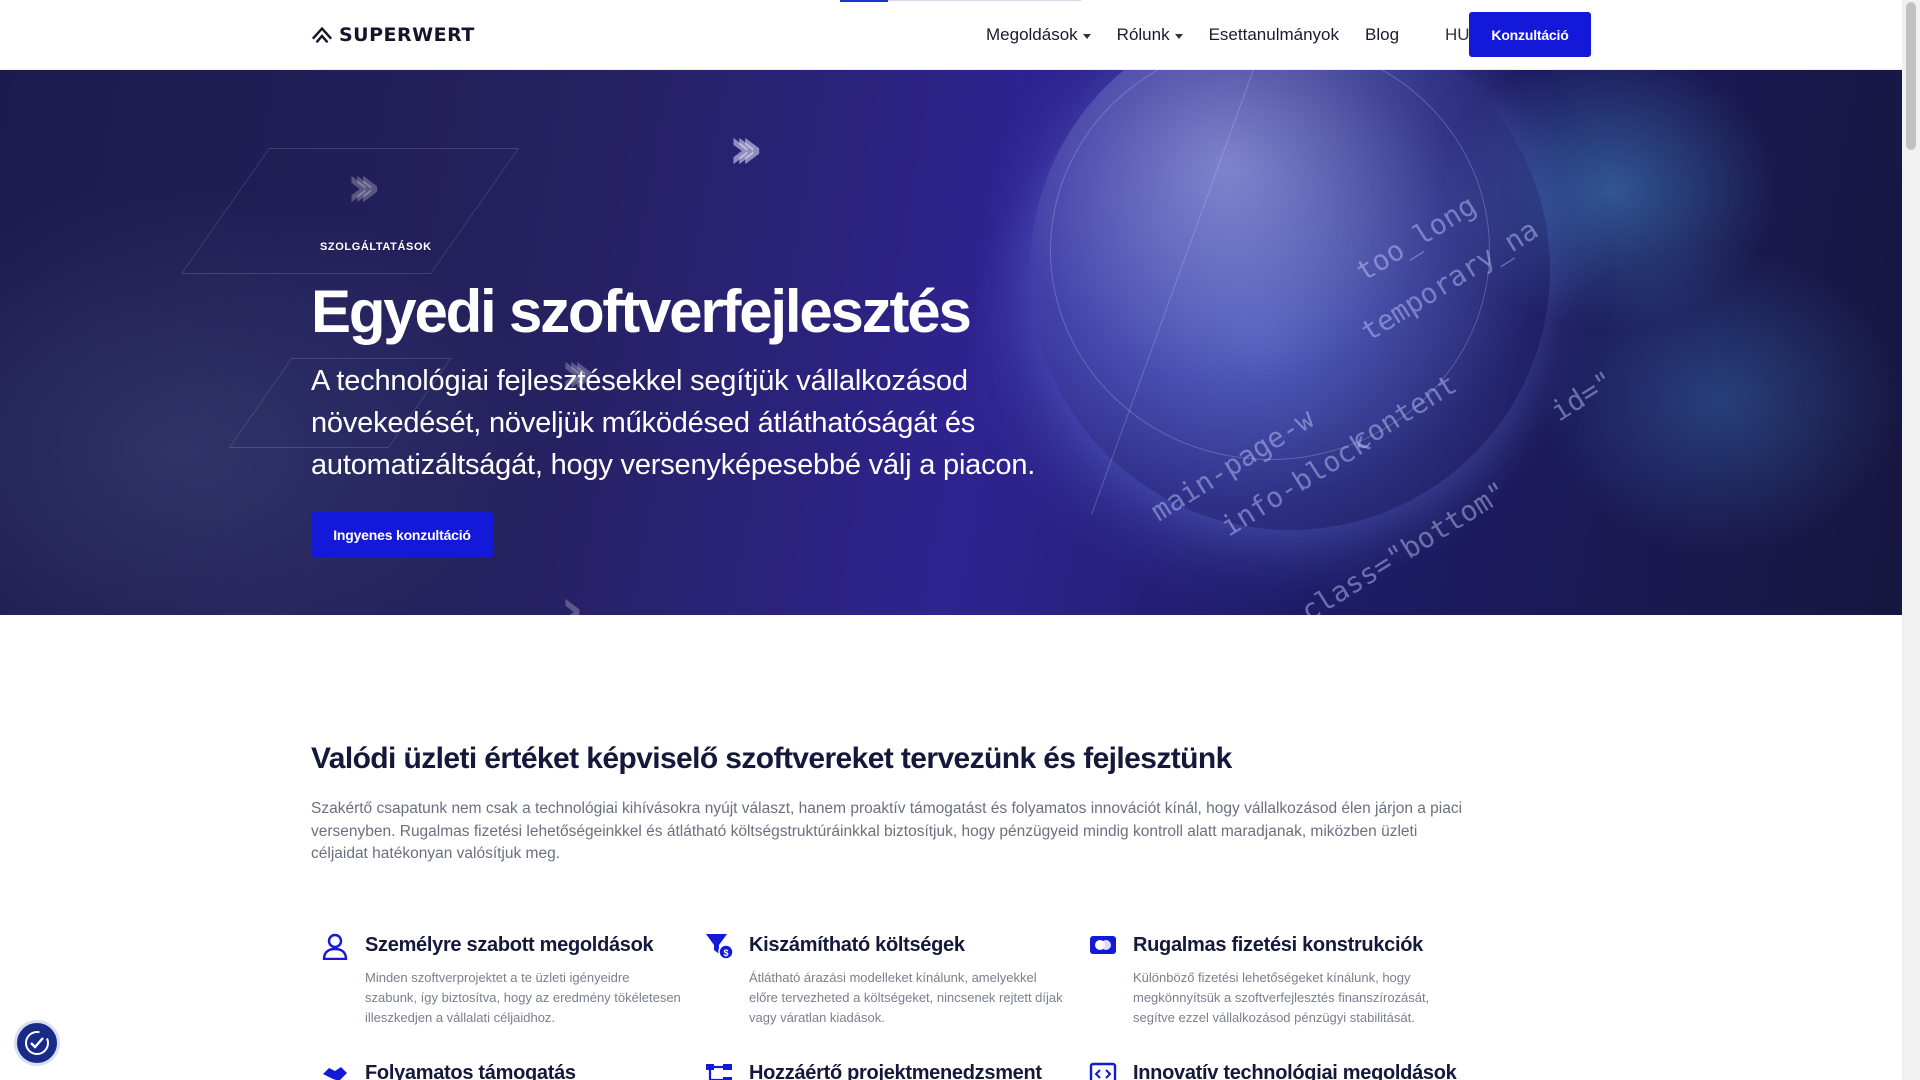  Describe the element at coordinates (857, 945) in the screenshot. I see `feature-title: Kiszámítható költségek` at that location.